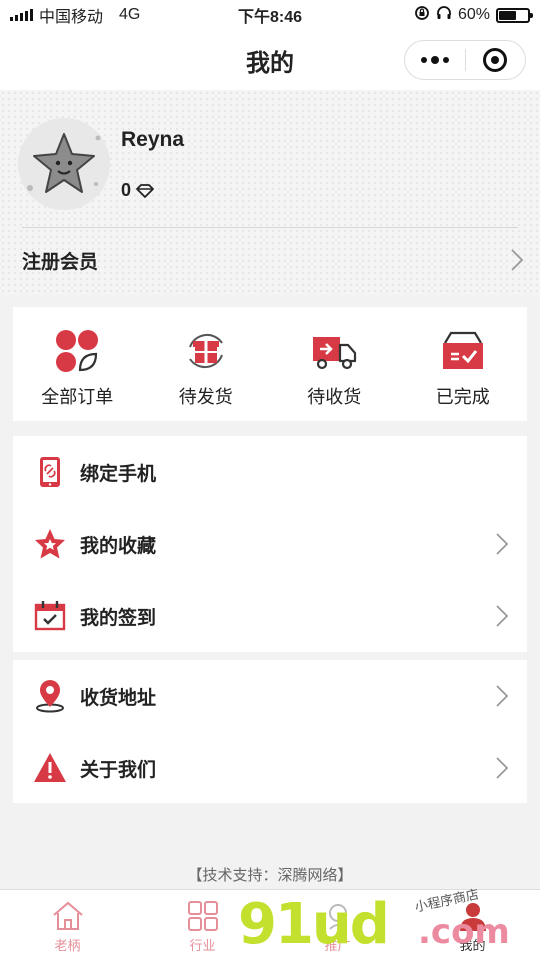  I want to click on grid-icon, so click(202, 916).